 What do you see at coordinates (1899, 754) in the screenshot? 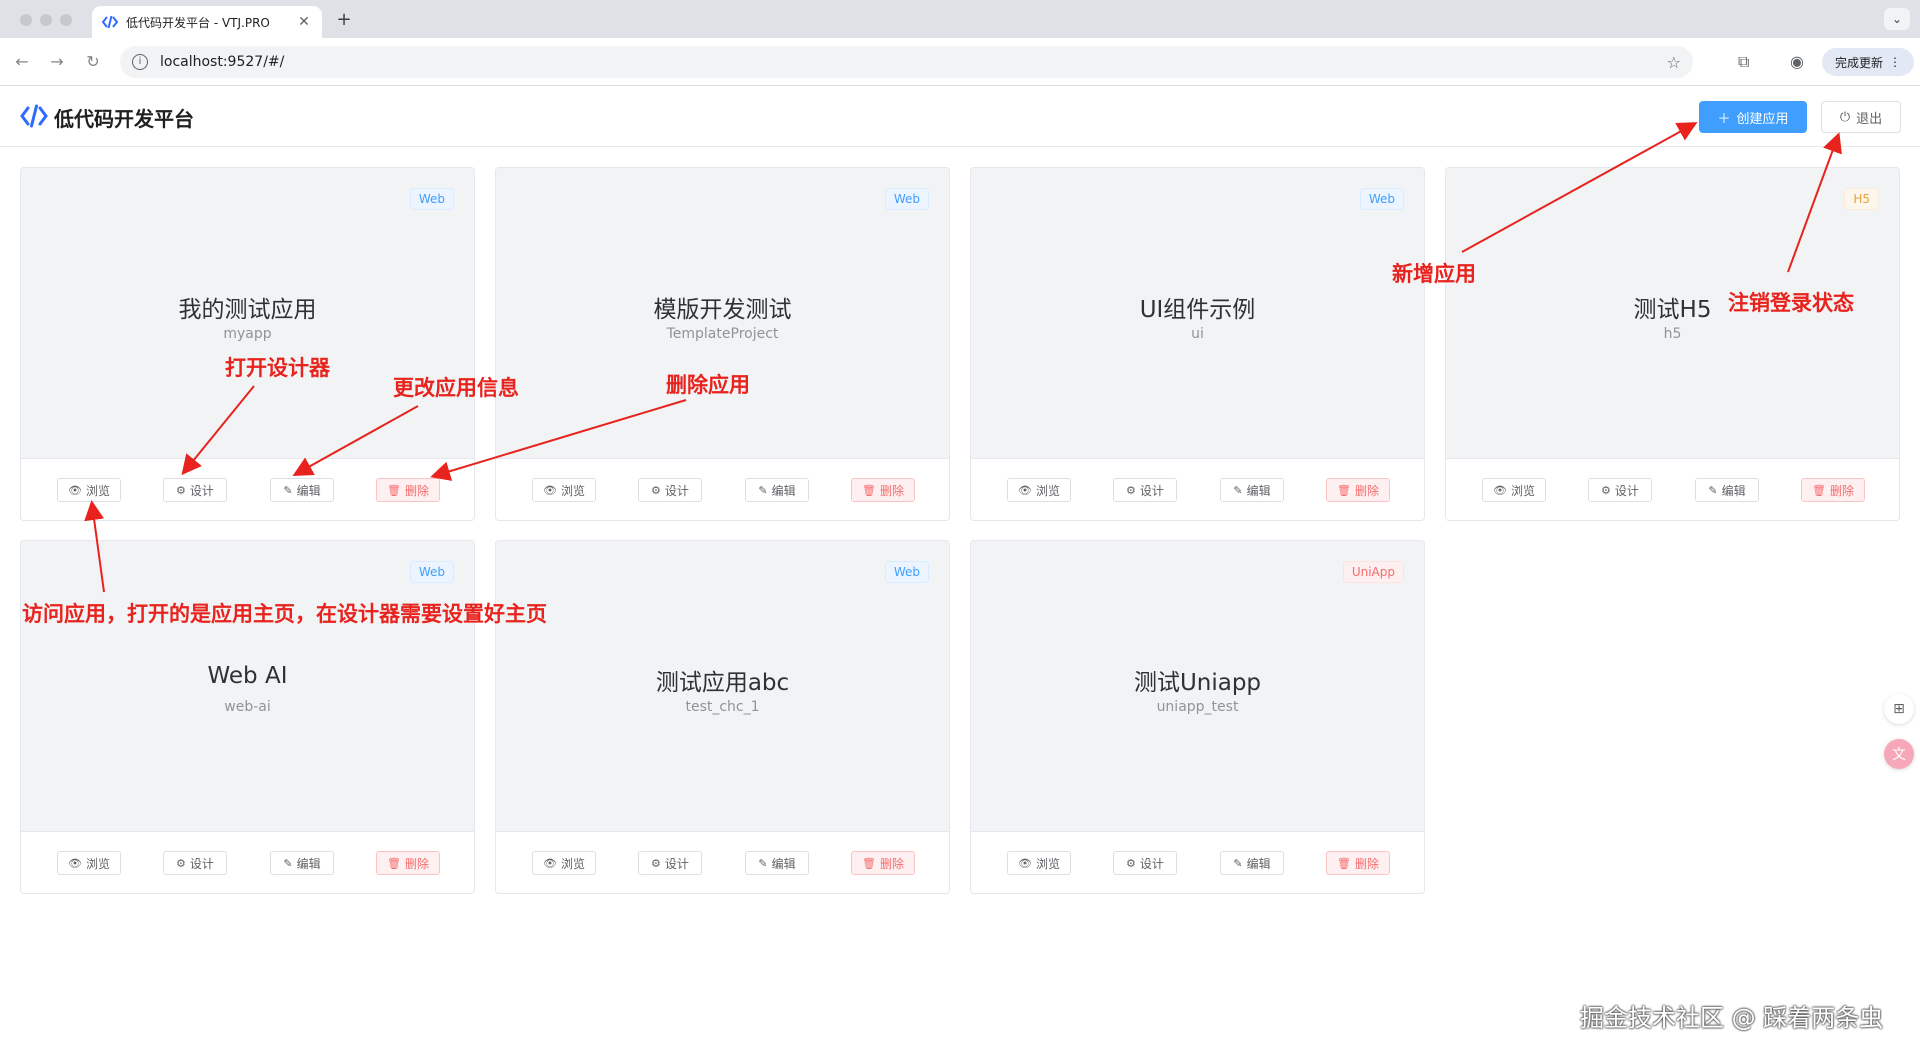
I see `translate-icon: 文` at bounding box center [1899, 754].